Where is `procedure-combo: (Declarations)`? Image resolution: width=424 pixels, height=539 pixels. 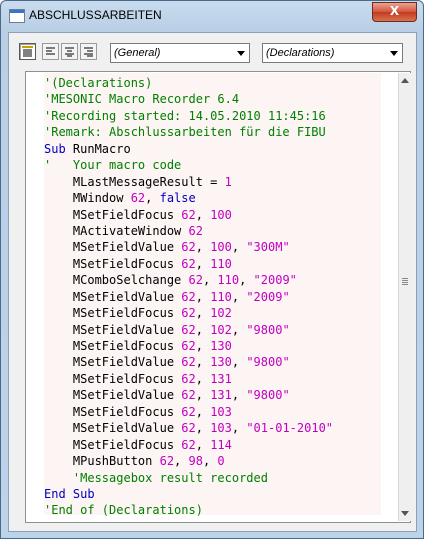 procedure-combo: (Declarations) is located at coordinates (332, 53).